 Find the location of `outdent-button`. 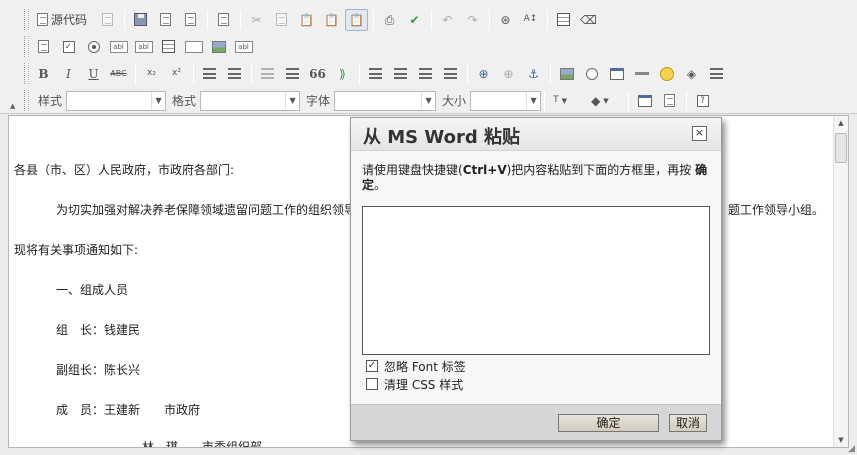

outdent-button is located at coordinates (267, 74).